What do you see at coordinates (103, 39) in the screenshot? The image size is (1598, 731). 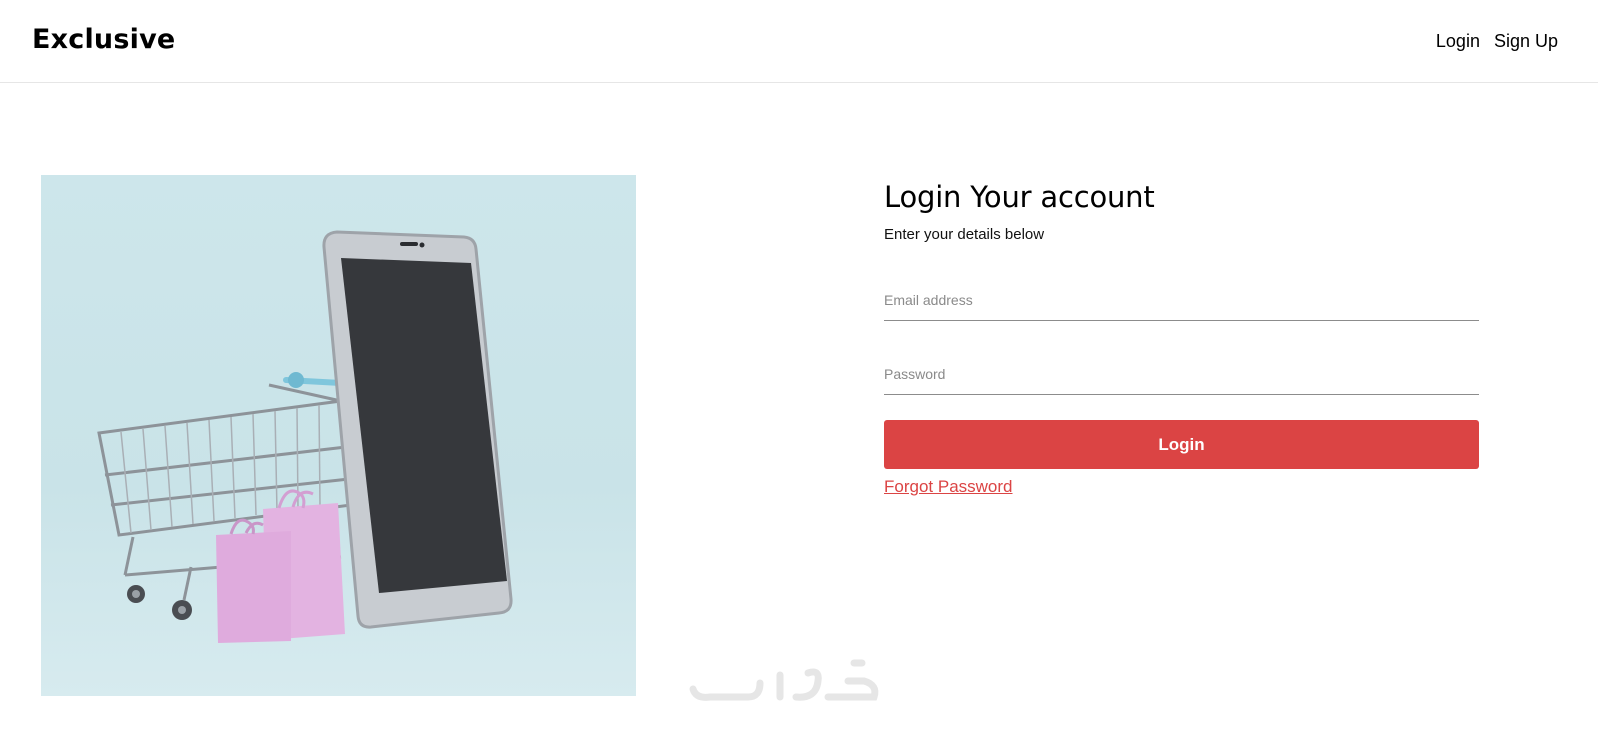 I see `site-logo: Exclusive` at bounding box center [103, 39].